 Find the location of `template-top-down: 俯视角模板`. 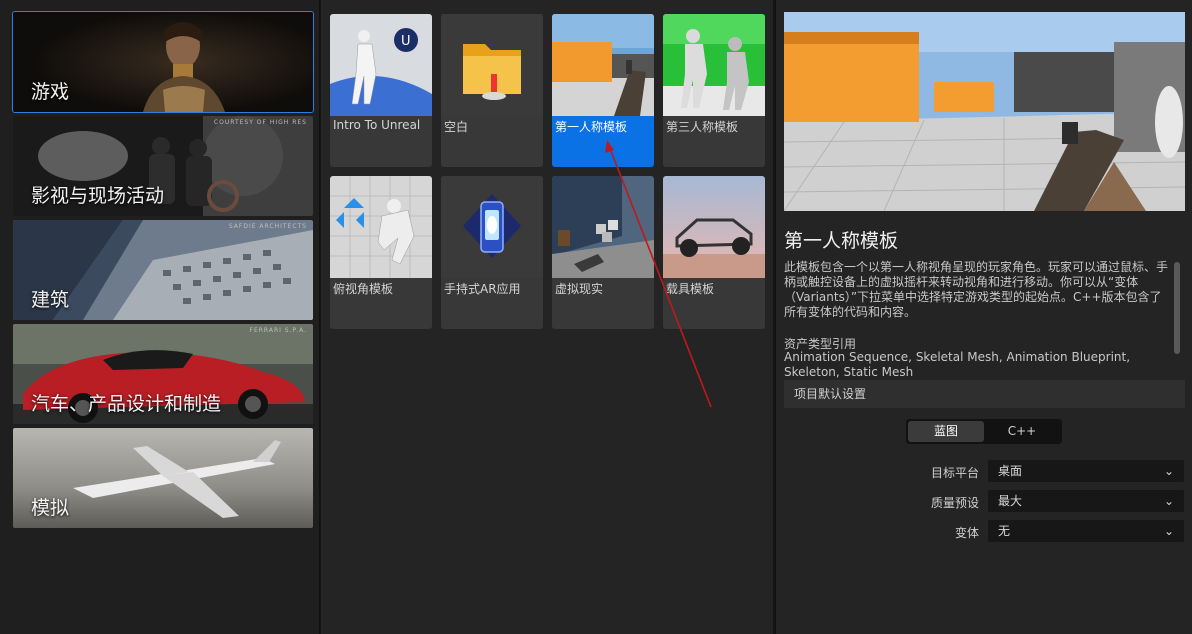

template-top-down: 俯视角模板 is located at coordinates (381, 252).